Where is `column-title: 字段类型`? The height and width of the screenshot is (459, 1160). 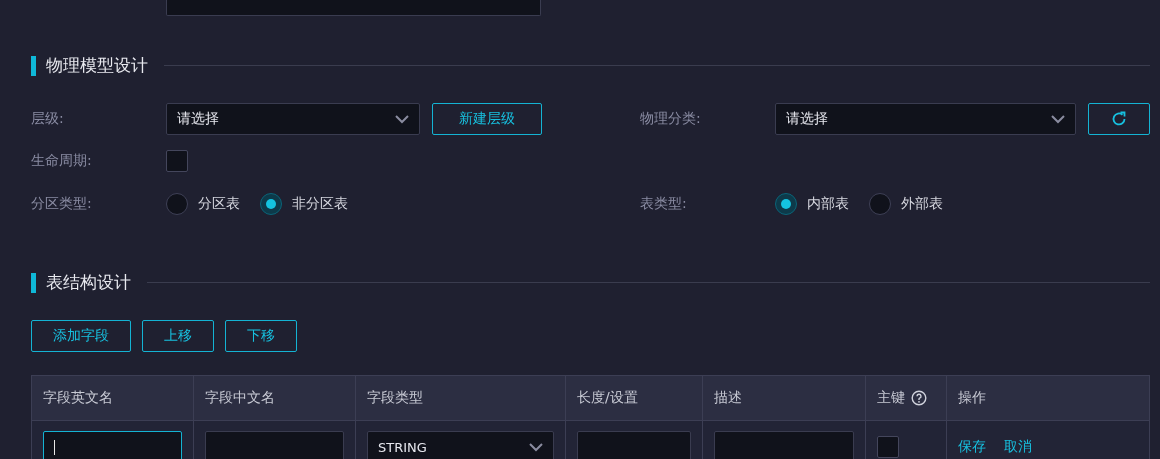 column-title: 字段类型 is located at coordinates (395, 398).